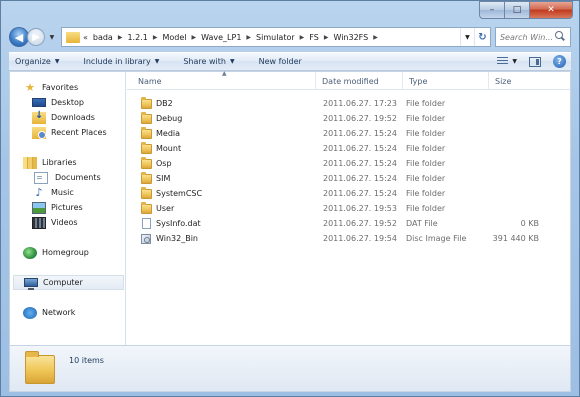 The width and height of the screenshot is (580, 397). What do you see at coordinates (85, 37) in the screenshot?
I see `breadcrumb-overflow: «` at bounding box center [85, 37].